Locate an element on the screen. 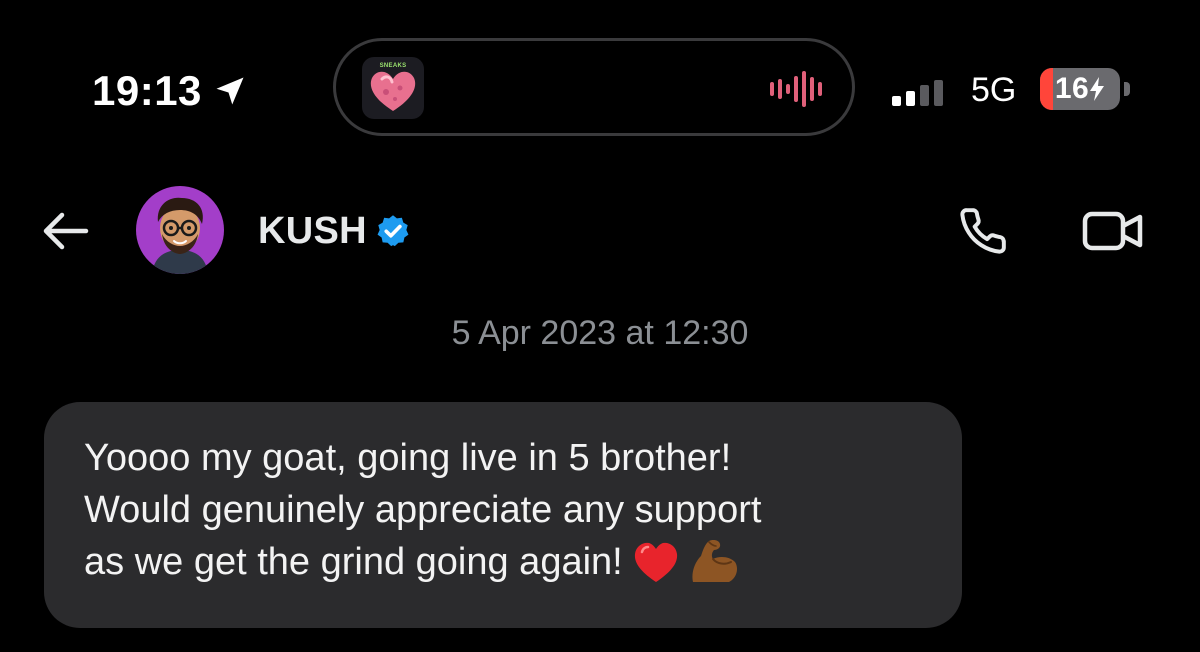 The image size is (1200, 652). red-heart-emoji is located at coordinates (656, 570).